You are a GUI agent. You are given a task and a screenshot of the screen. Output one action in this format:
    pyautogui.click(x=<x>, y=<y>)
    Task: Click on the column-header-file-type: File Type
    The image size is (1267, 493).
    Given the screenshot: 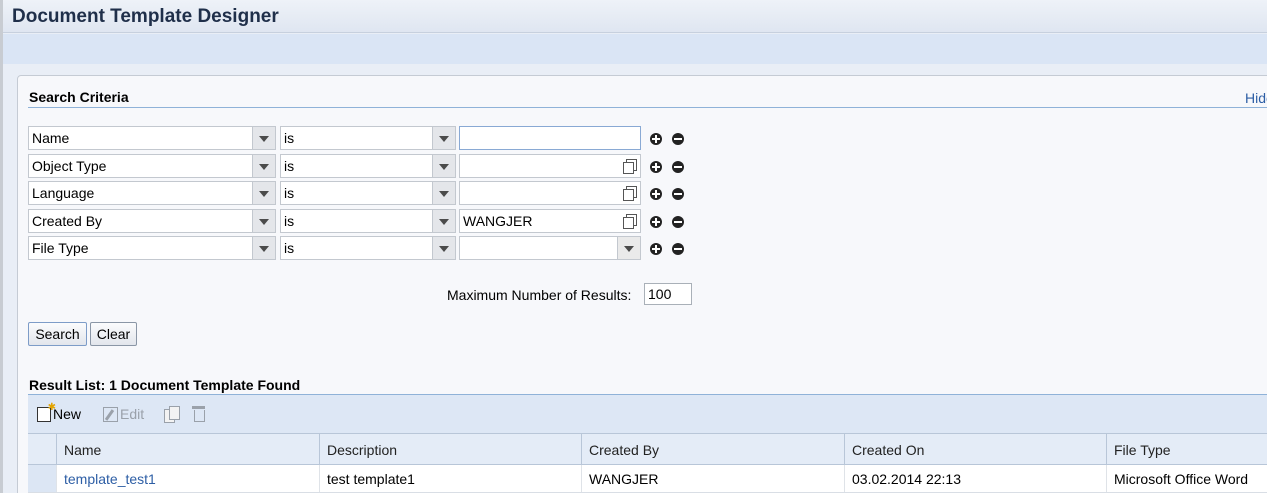 What is the action you would take?
    pyautogui.click(x=1186, y=449)
    